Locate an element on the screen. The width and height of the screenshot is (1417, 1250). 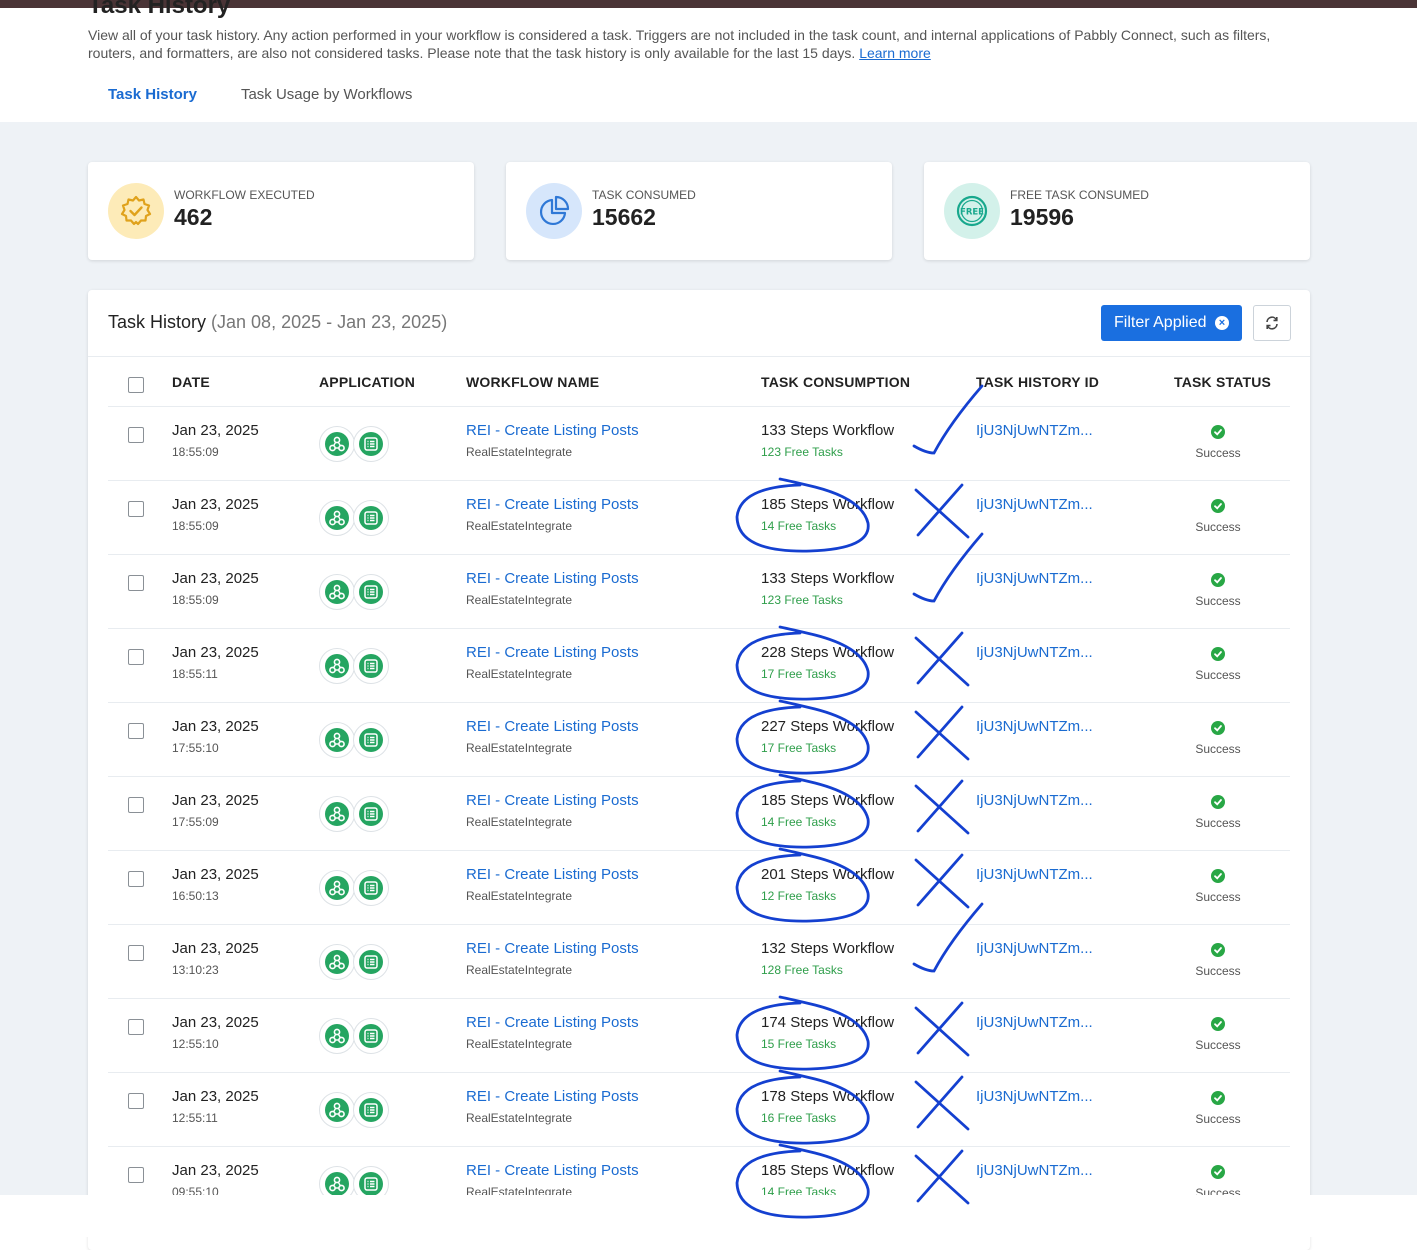
stat-value: 15662 is located at coordinates (624, 217).